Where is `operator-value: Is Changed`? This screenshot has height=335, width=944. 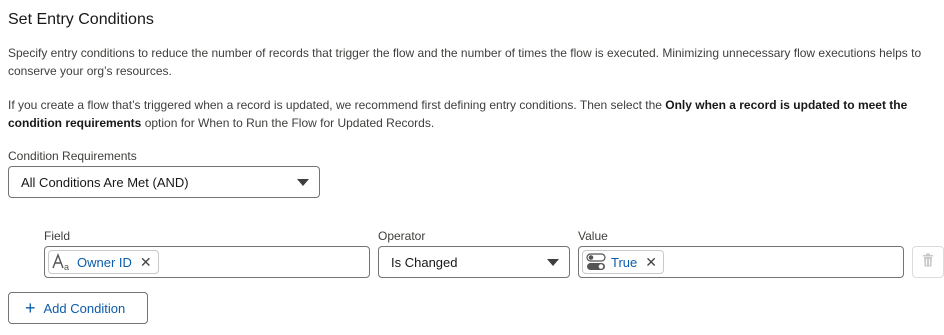 operator-value: Is Changed is located at coordinates (424, 262).